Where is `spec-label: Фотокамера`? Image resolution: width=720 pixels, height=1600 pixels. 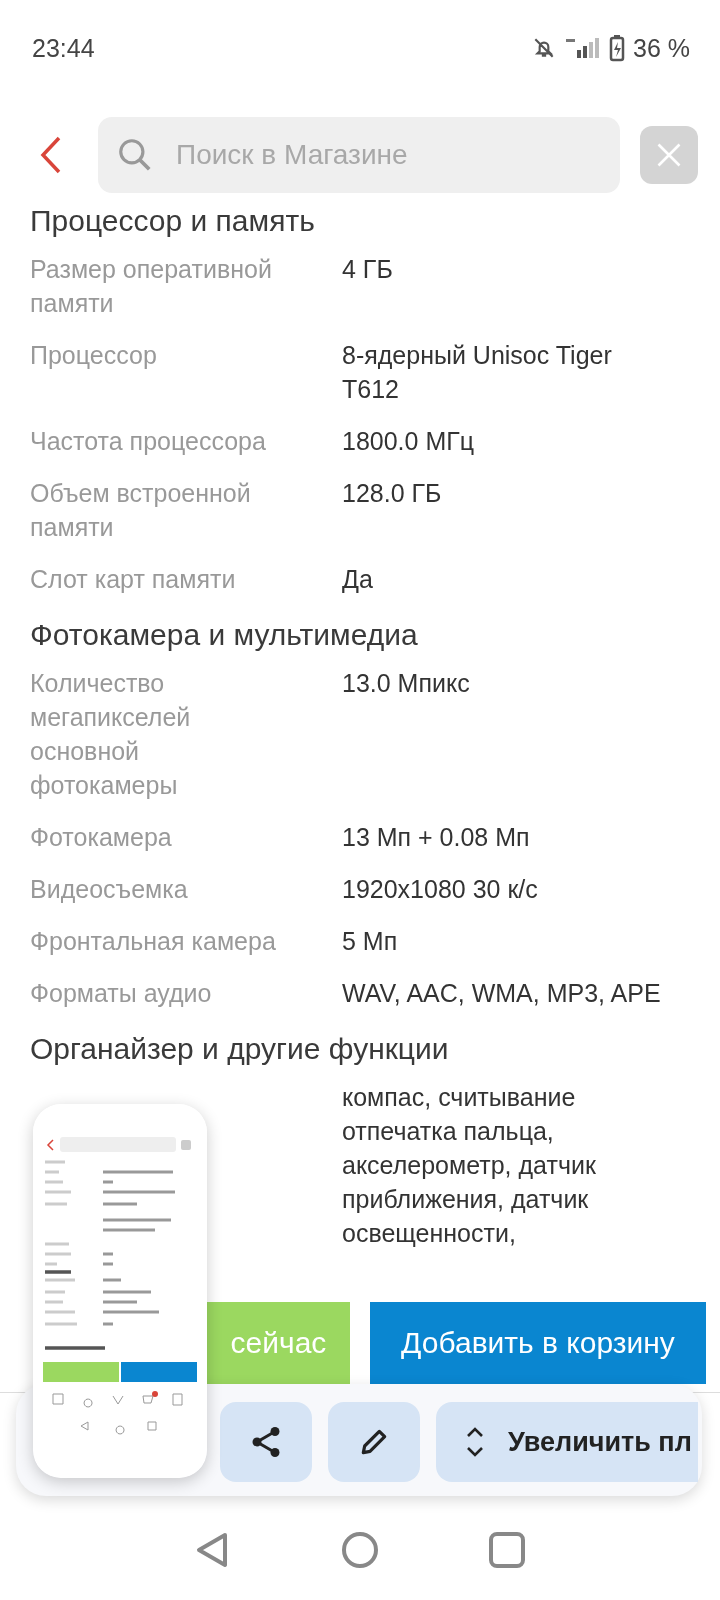 spec-label: Фотокамера is located at coordinates (101, 837).